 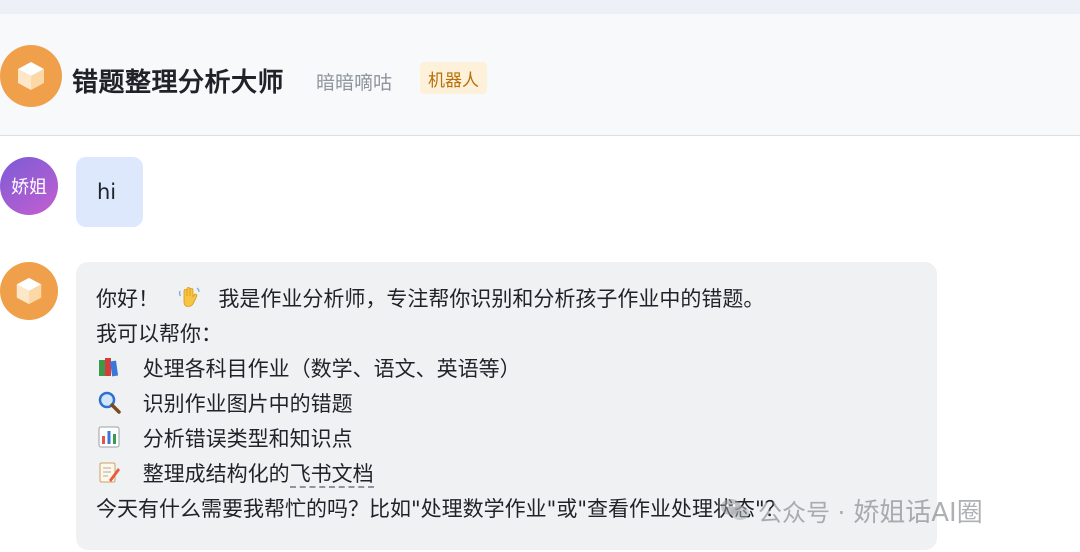 I want to click on greeting-text-before: 你好！, so click(x=127, y=299).